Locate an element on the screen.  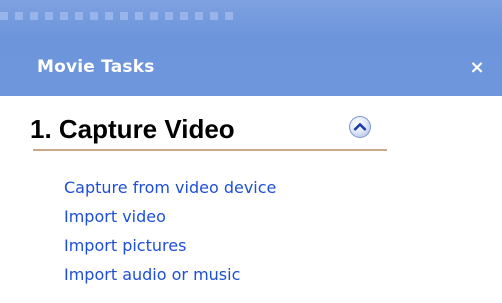
close-icon: × is located at coordinates (477, 67).